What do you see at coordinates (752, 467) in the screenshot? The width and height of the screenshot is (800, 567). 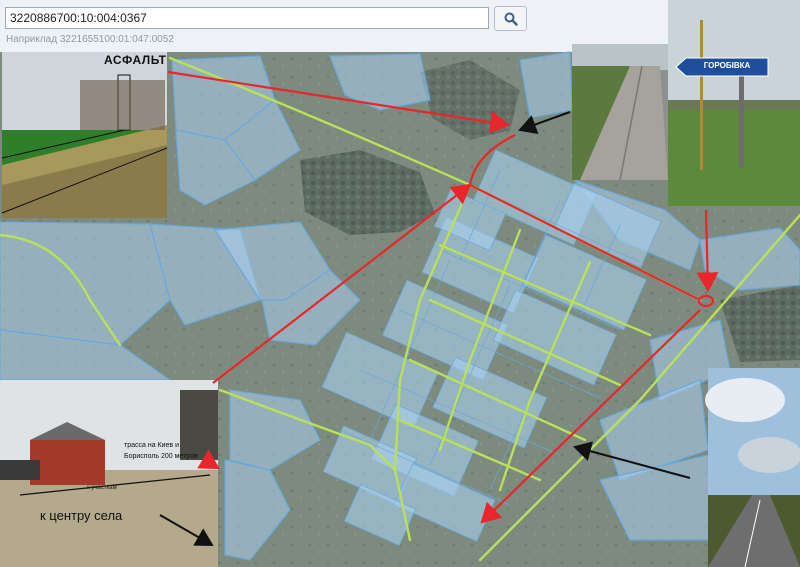 I see `photo-highway` at bounding box center [752, 467].